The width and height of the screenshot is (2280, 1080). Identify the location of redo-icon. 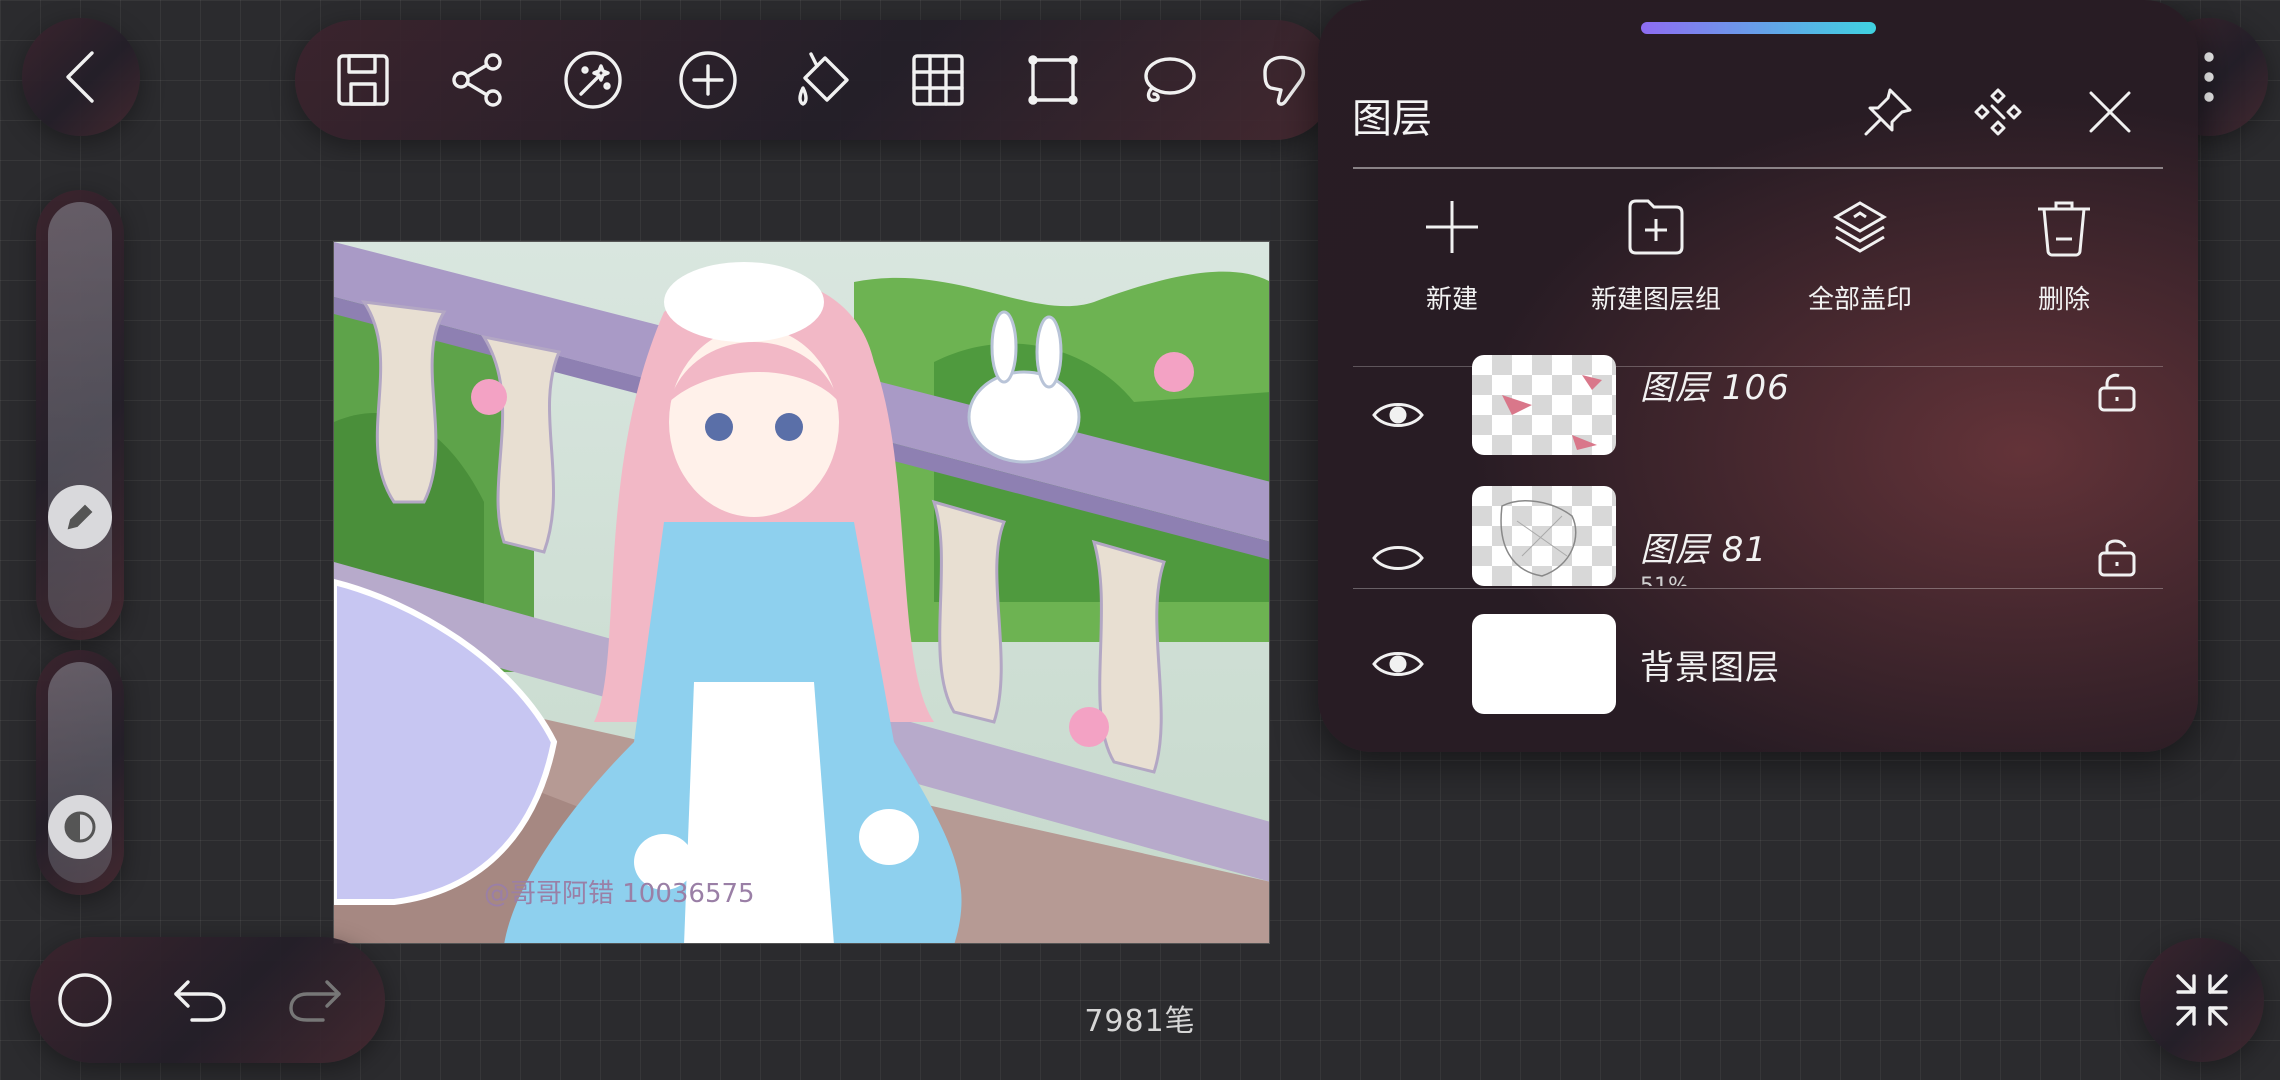
(315, 1001).